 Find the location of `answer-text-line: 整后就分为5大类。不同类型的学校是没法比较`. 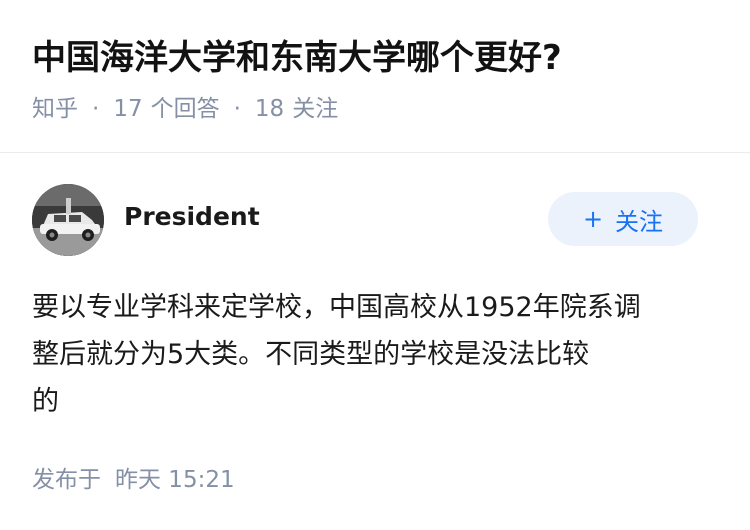

answer-text-line: 整后就分为5大类。不同类型的学校是没法比较 is located at coordinates (311, 354).